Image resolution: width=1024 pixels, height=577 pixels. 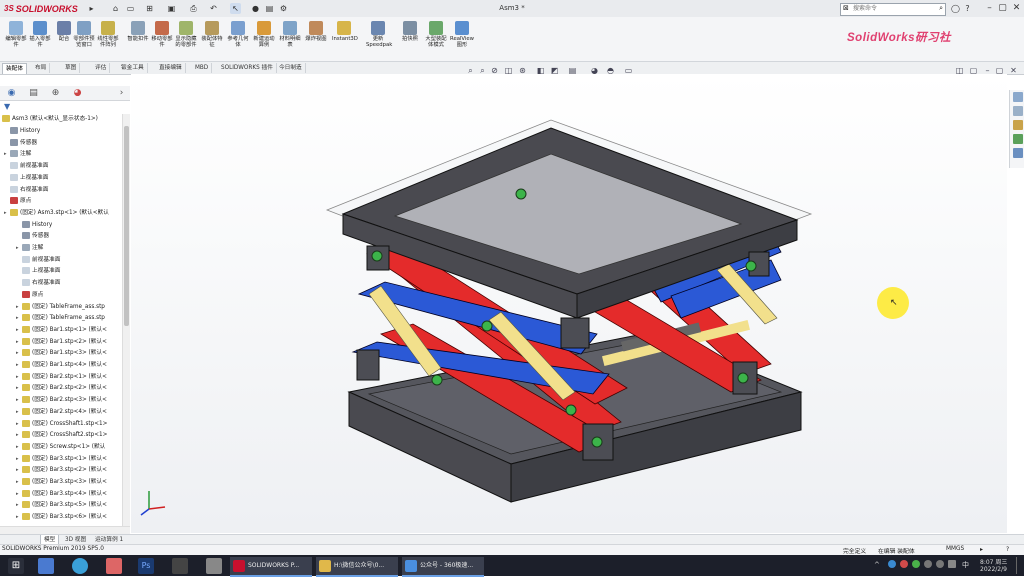 I want to click on tree-node: 上视基准面, so click(x=38, y=271).